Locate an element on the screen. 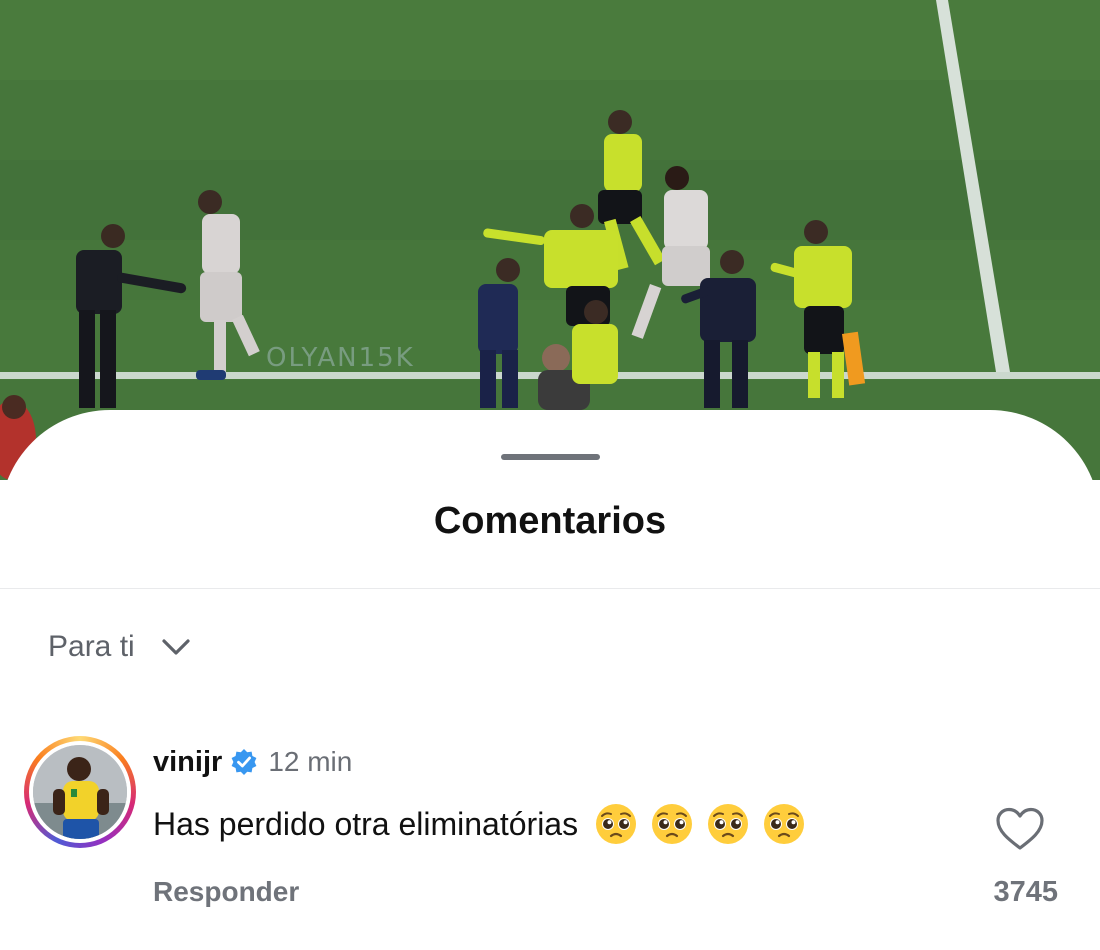  comment-timestamp: 12 min is located at coordinates (310, 761).